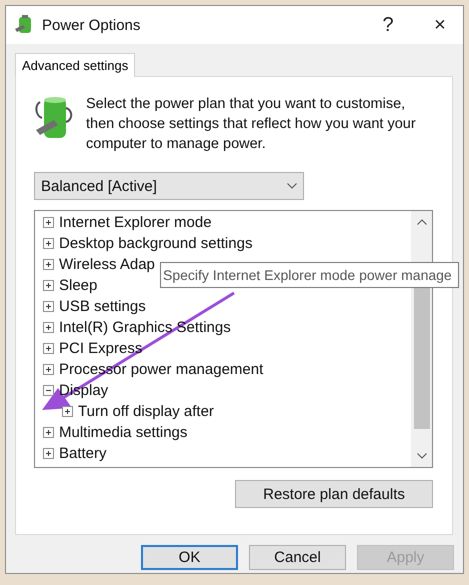 Image resolution: width=469 pixels, height=585 pixels. What do you see at coordinates (75, 65) in the screenshot?
I see `tab: Advanced settings` at bounding box center [75, 65].